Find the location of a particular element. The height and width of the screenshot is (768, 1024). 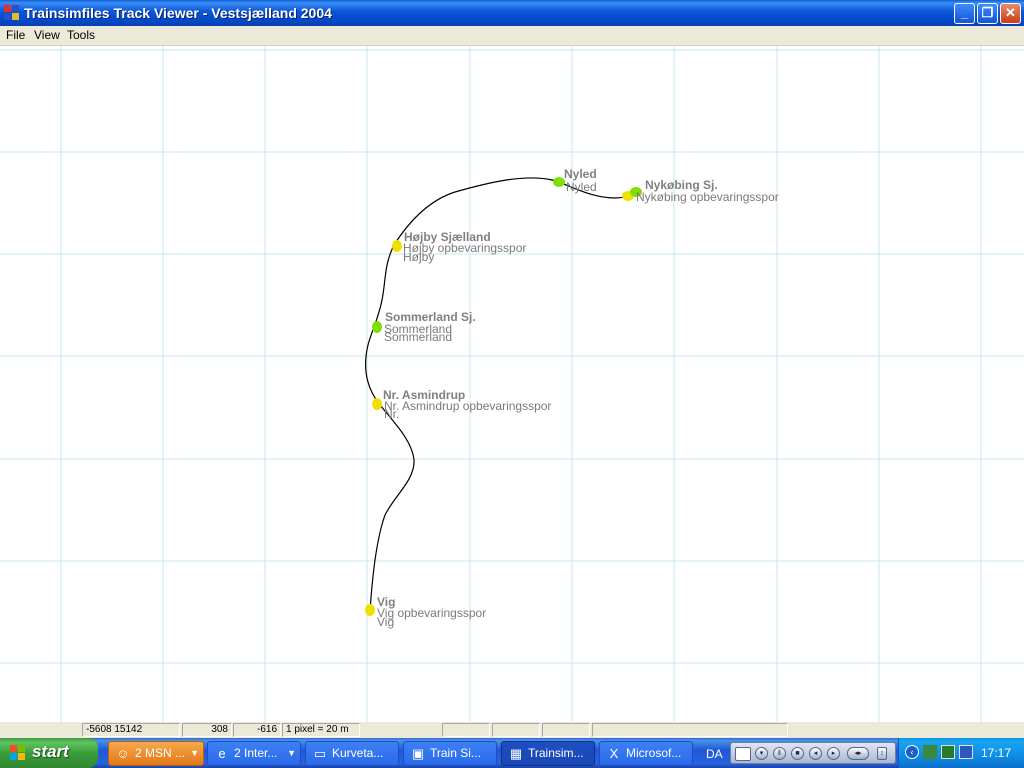

network-icon is located at coordinates (930, 752).